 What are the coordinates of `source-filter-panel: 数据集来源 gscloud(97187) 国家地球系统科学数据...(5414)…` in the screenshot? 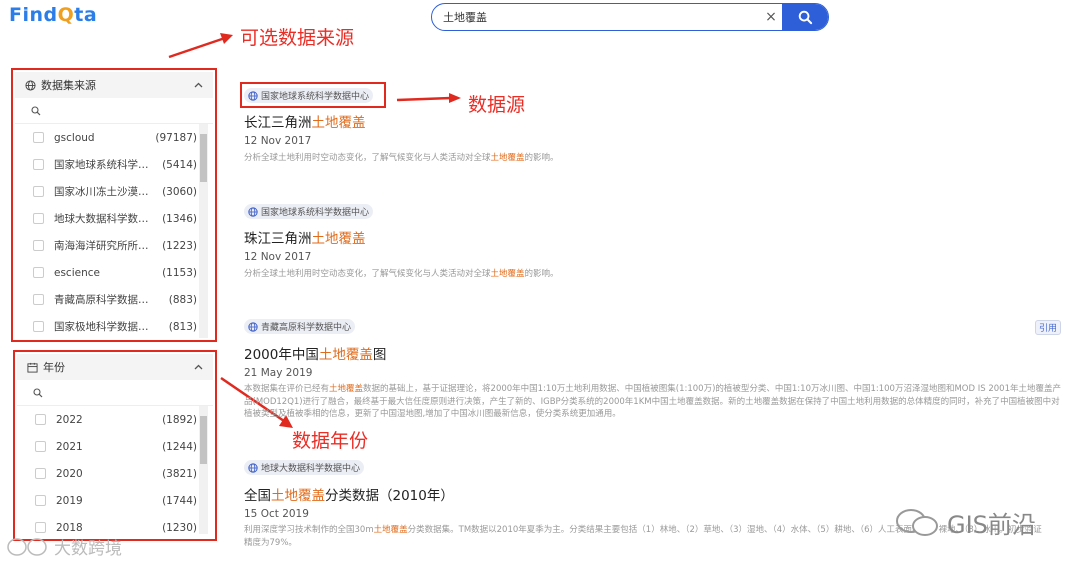 It's located at (114, 205).